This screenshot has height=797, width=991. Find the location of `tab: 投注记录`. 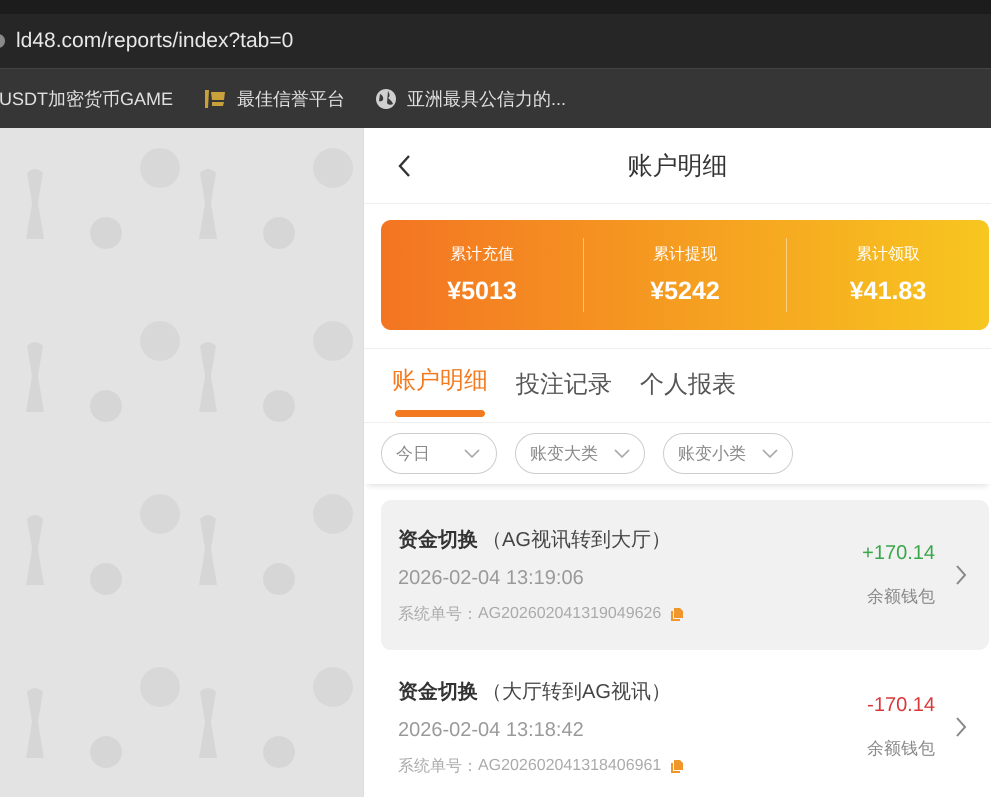

tab: 投注记录 is located at coordinates (564, 386).